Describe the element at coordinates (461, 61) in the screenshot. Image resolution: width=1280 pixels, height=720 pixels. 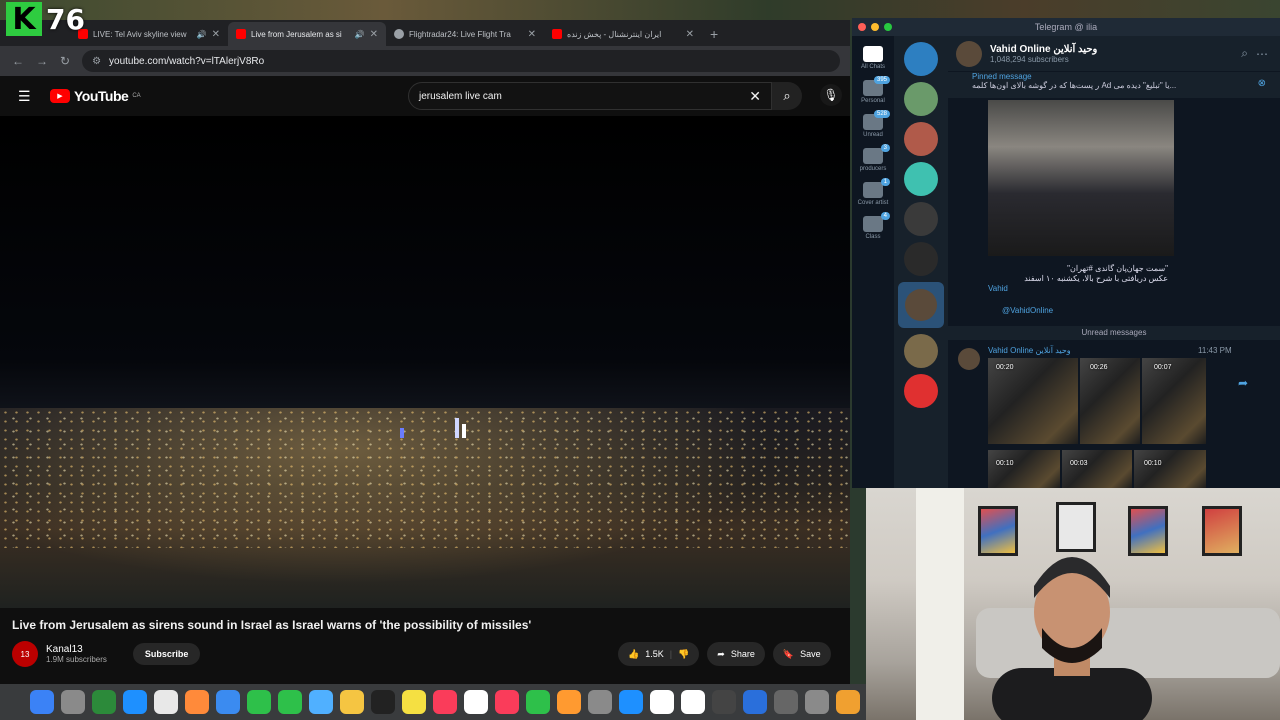
I see `address-bar: ⚙ youtube.com/watch?v=lTAlerjV8Ro` at that location.